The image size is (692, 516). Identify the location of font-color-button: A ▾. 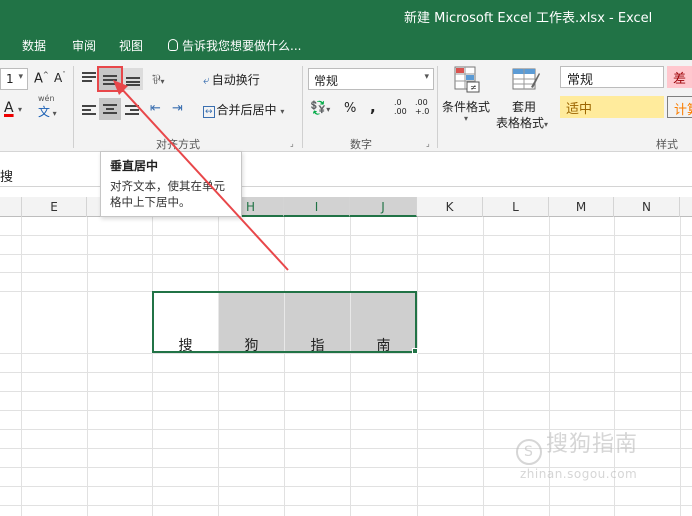
(13, 108).